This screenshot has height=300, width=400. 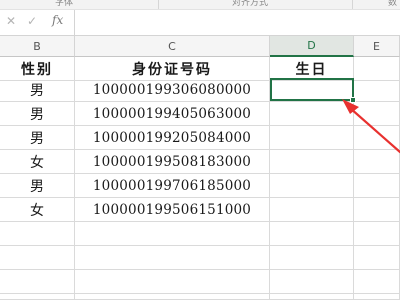 What do you see at coordinates (250, 4) in the screenshot?
I see `ribbon-group-alignment-label: 对齐方式` at bounding box center [250, 4].